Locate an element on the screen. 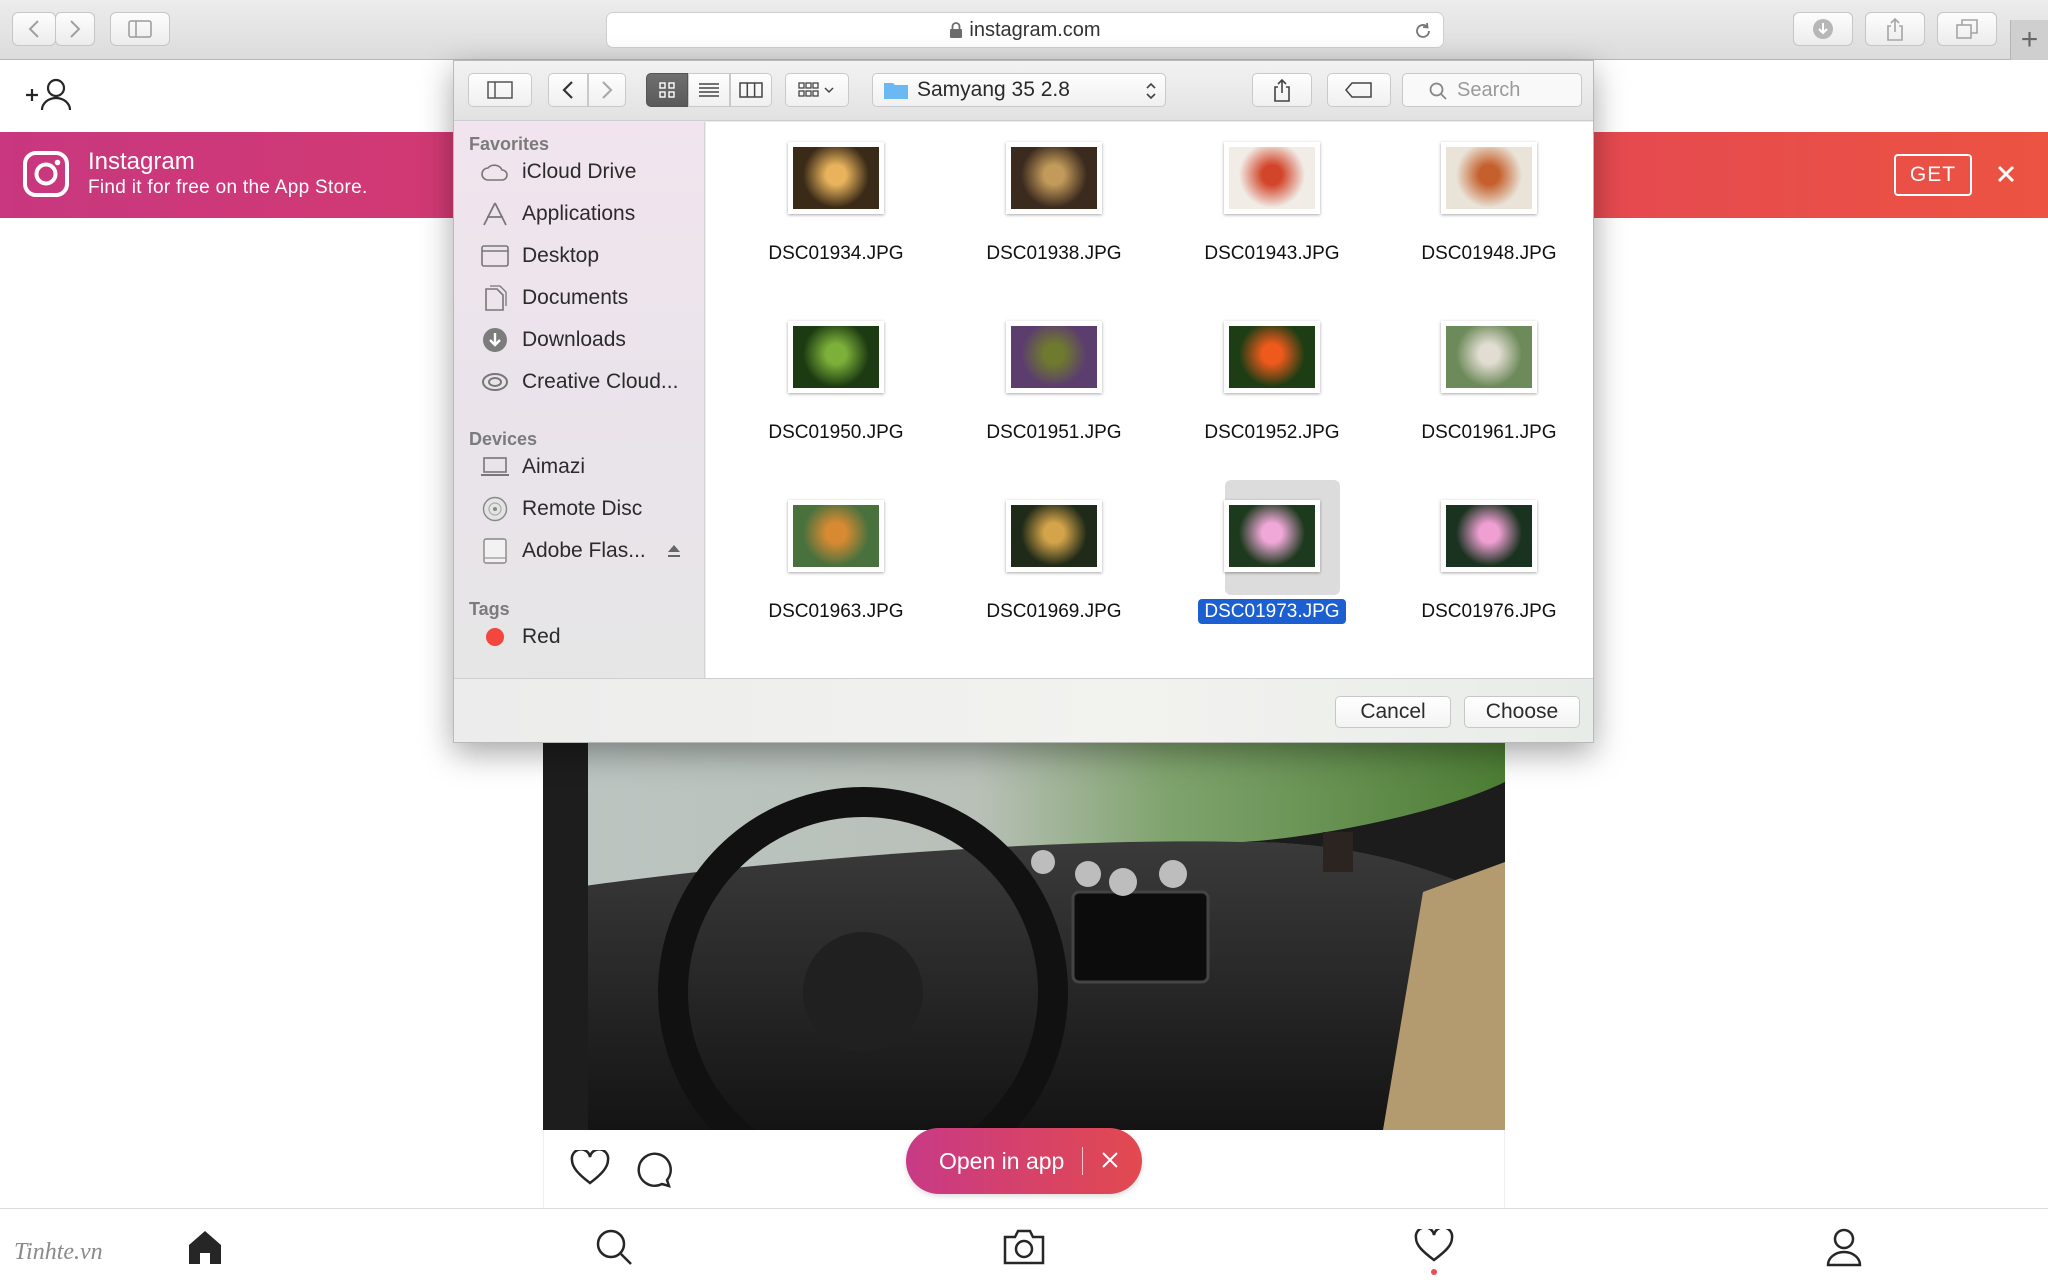  file-name: DSC01969.JPG is located at coordinates (1054, 612).